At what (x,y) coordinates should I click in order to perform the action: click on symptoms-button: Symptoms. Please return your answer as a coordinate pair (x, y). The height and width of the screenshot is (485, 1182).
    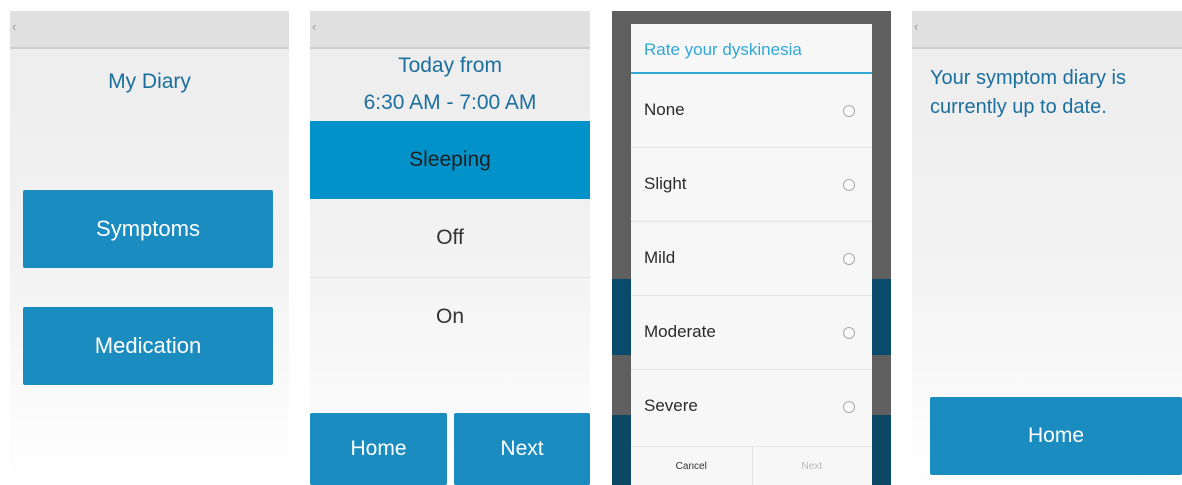
    Looking at the image, I should click on (148, 229).